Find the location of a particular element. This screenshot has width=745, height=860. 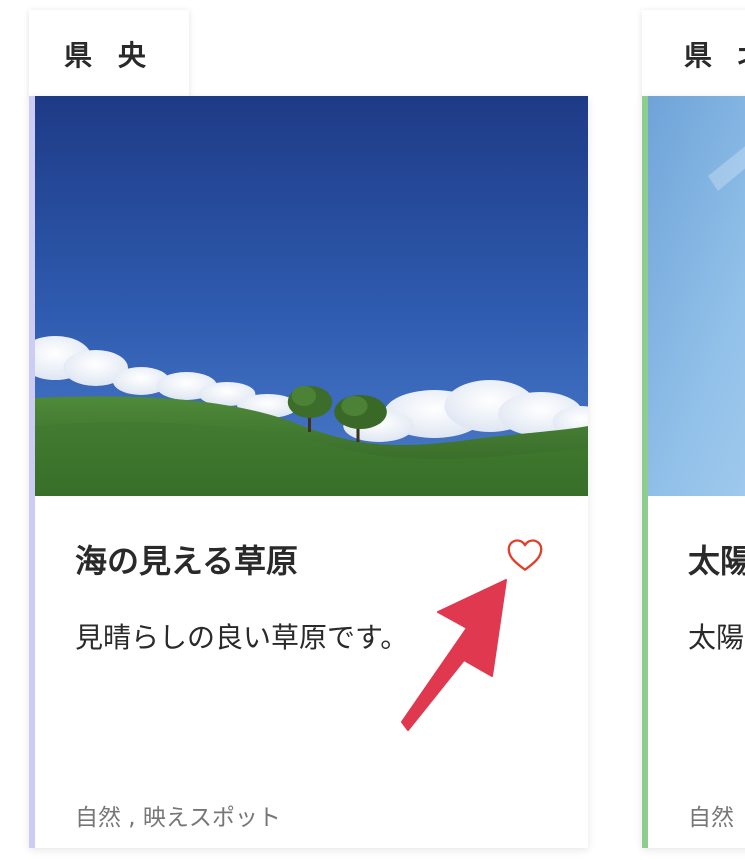

favorite-button is located at coordinates (525, 555).